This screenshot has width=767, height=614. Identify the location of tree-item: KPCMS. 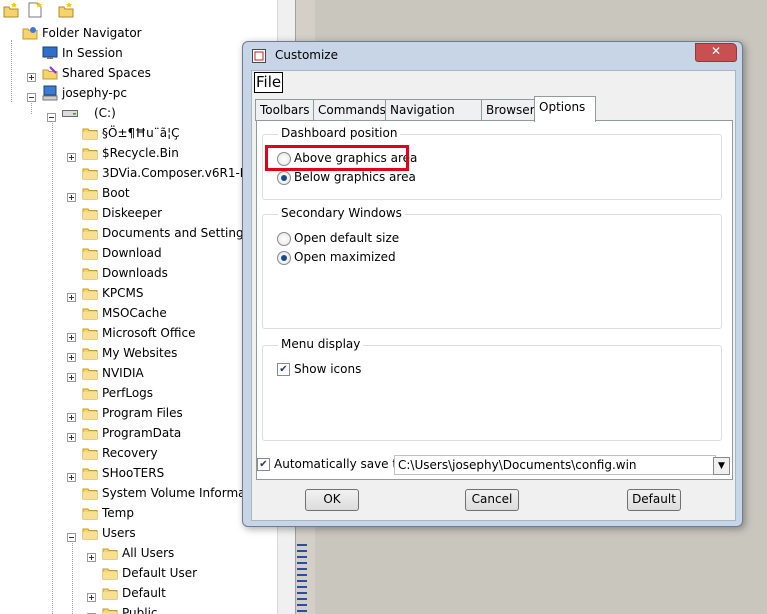
(138, 293).